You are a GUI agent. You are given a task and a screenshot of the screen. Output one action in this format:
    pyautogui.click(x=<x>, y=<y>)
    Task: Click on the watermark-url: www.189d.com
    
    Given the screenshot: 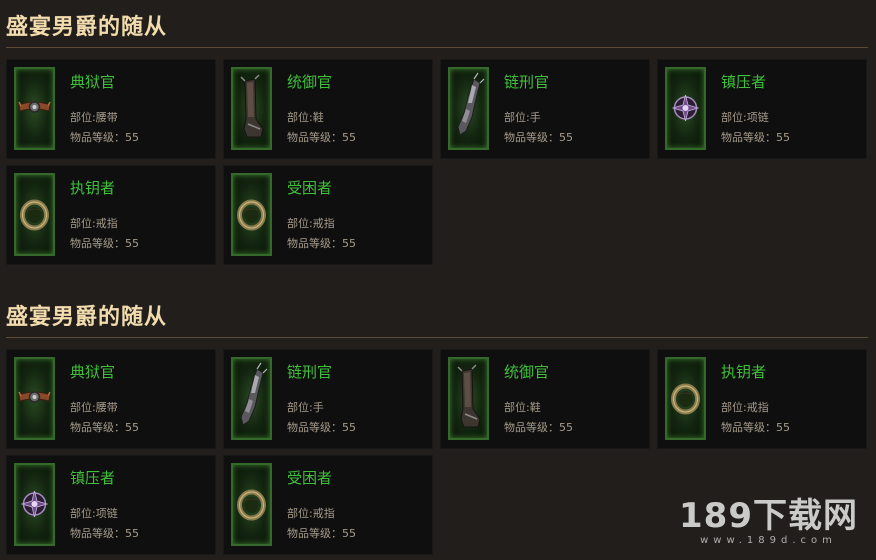 What is the action you would take?
    pyautogui.click(x=768, y=540)
    